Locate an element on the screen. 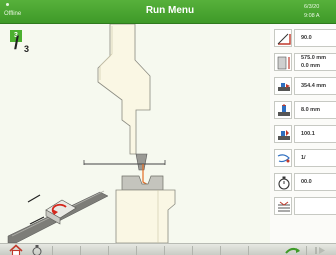 The width and height of the screenshot is (336, 255). upper-beam-shape is located at coordinates (124, 89).